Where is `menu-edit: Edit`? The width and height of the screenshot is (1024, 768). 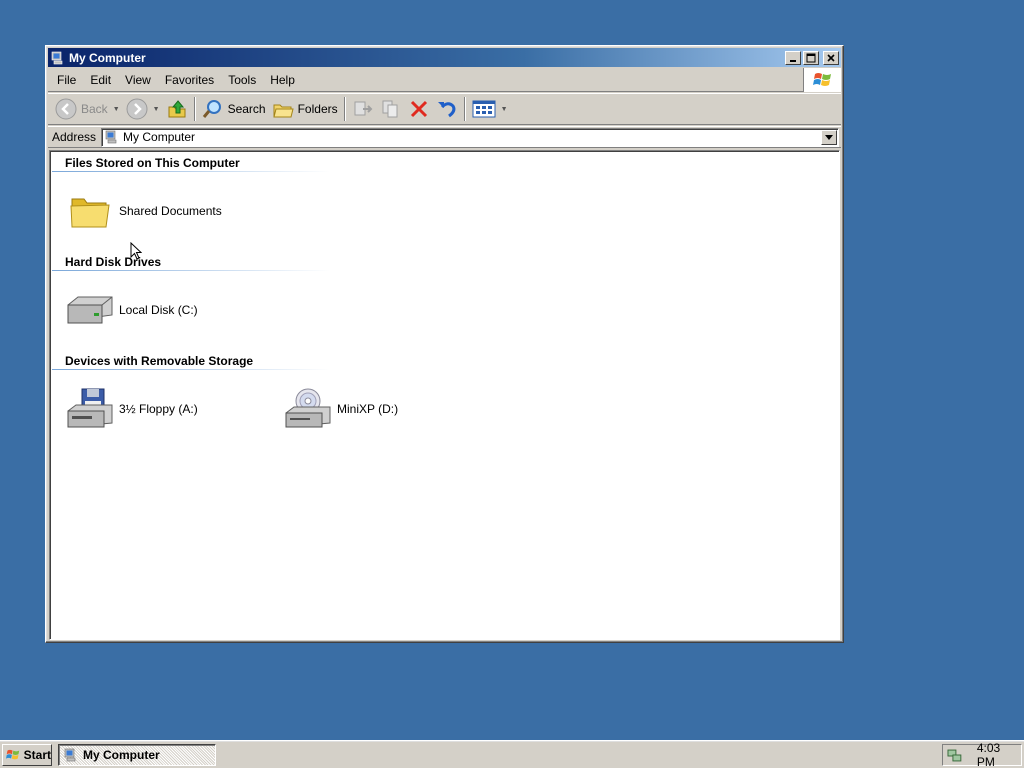
menu-edit: Edit is located at coordinates (100, 80).